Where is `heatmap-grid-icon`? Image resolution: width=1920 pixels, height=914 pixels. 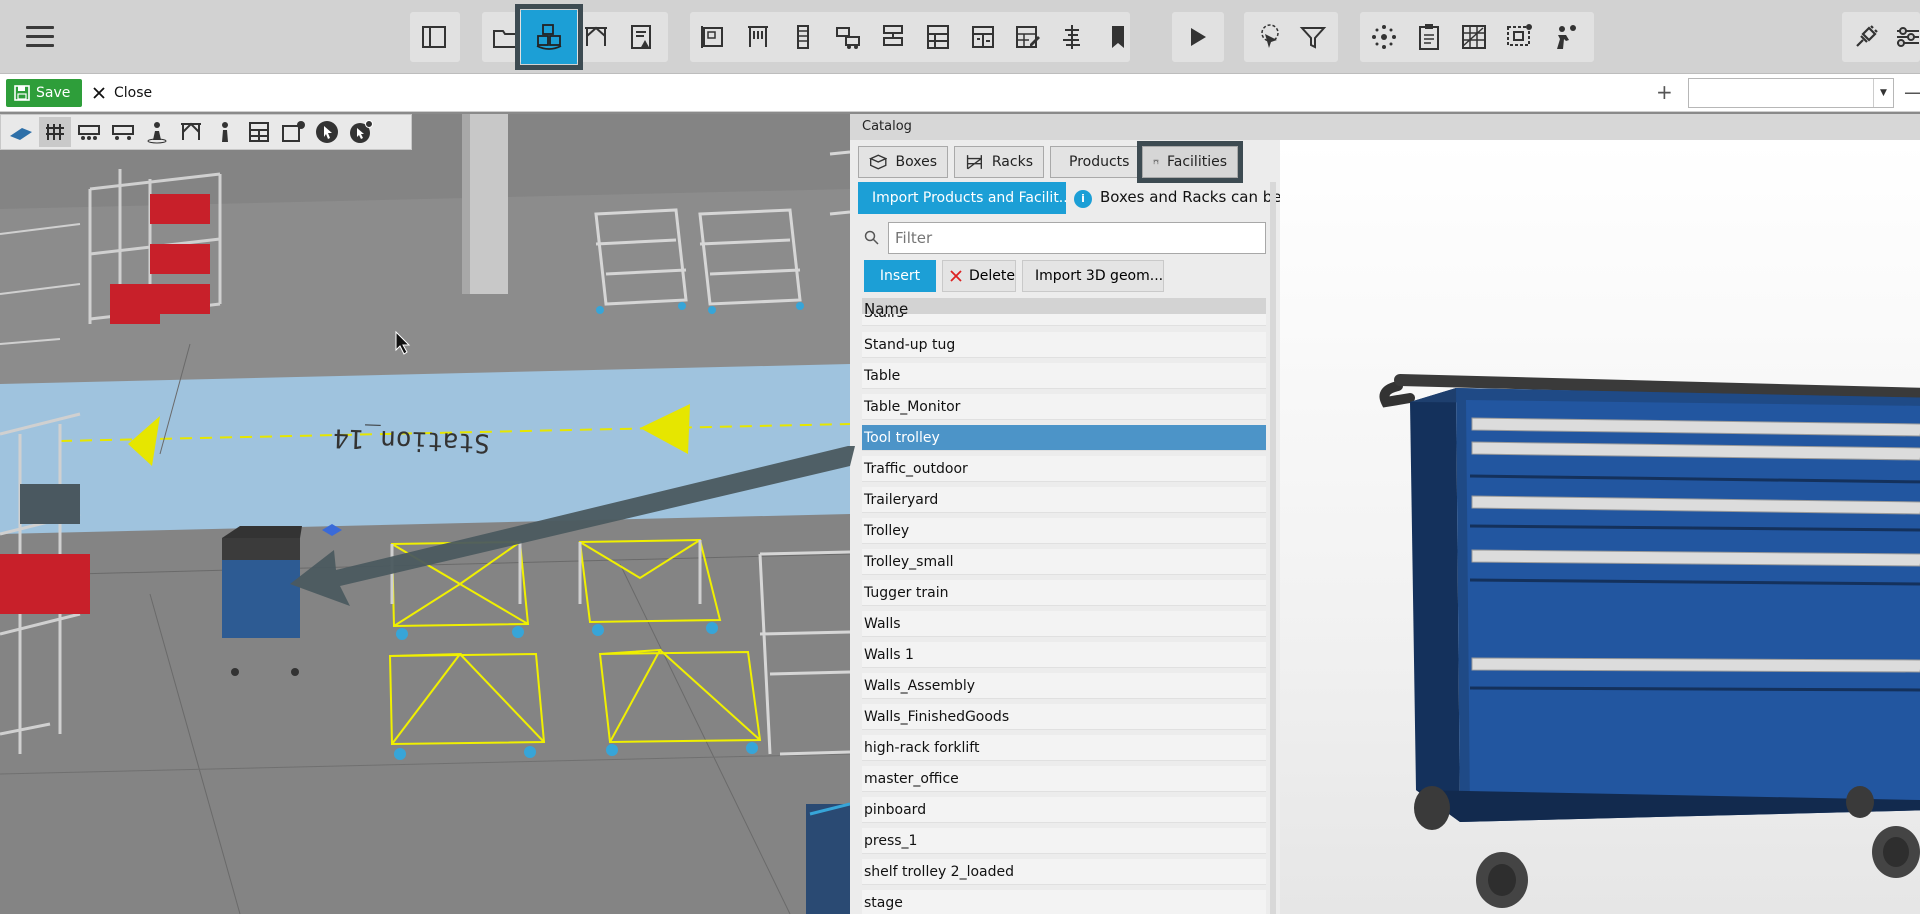
heatmap-grid-icon is located at coordinates (1474, 37).